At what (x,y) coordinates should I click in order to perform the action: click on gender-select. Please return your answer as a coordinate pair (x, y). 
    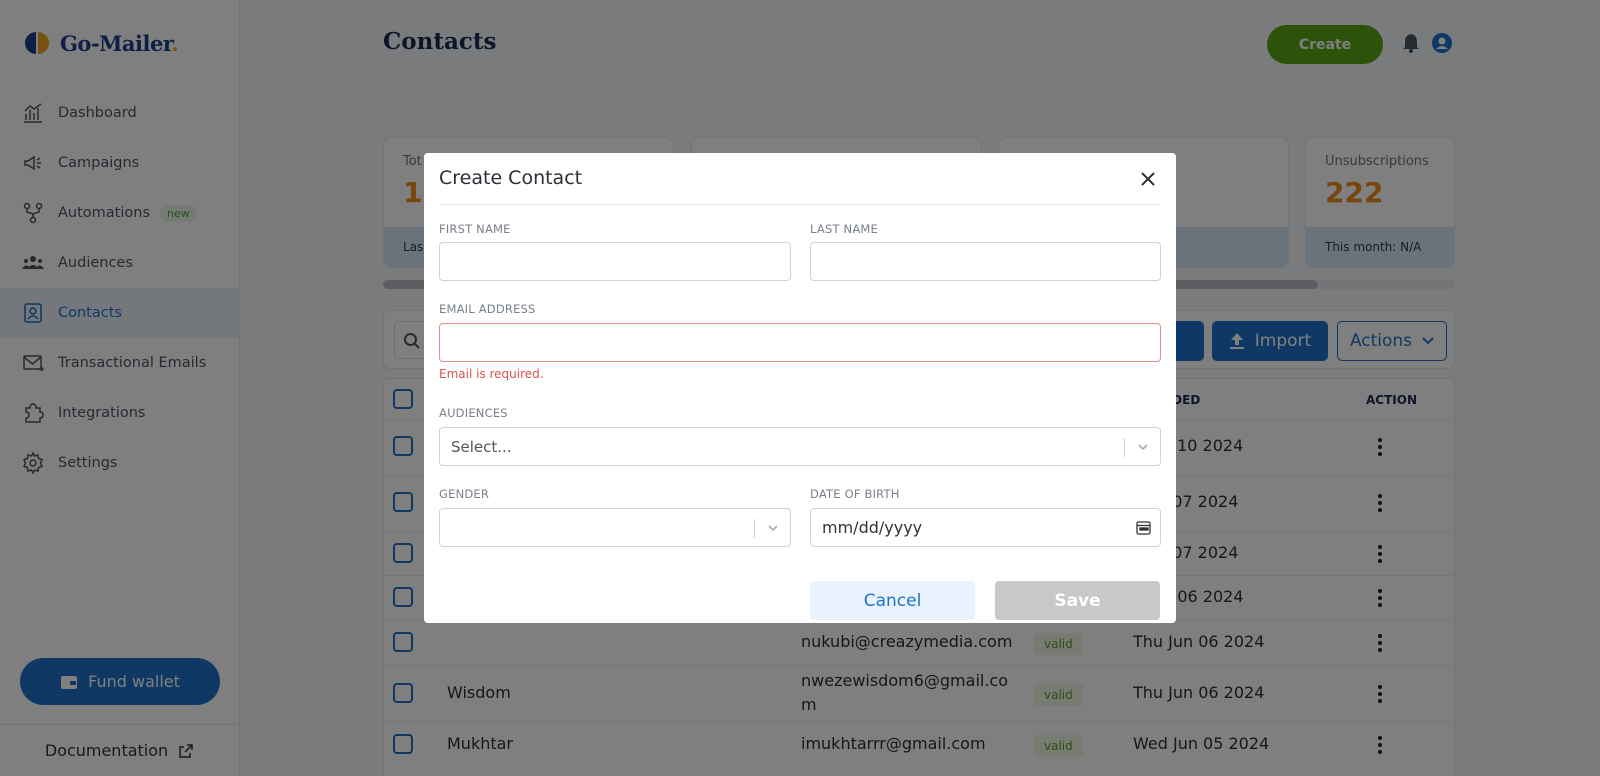
    Looking at the image, I should click on (615, 527).